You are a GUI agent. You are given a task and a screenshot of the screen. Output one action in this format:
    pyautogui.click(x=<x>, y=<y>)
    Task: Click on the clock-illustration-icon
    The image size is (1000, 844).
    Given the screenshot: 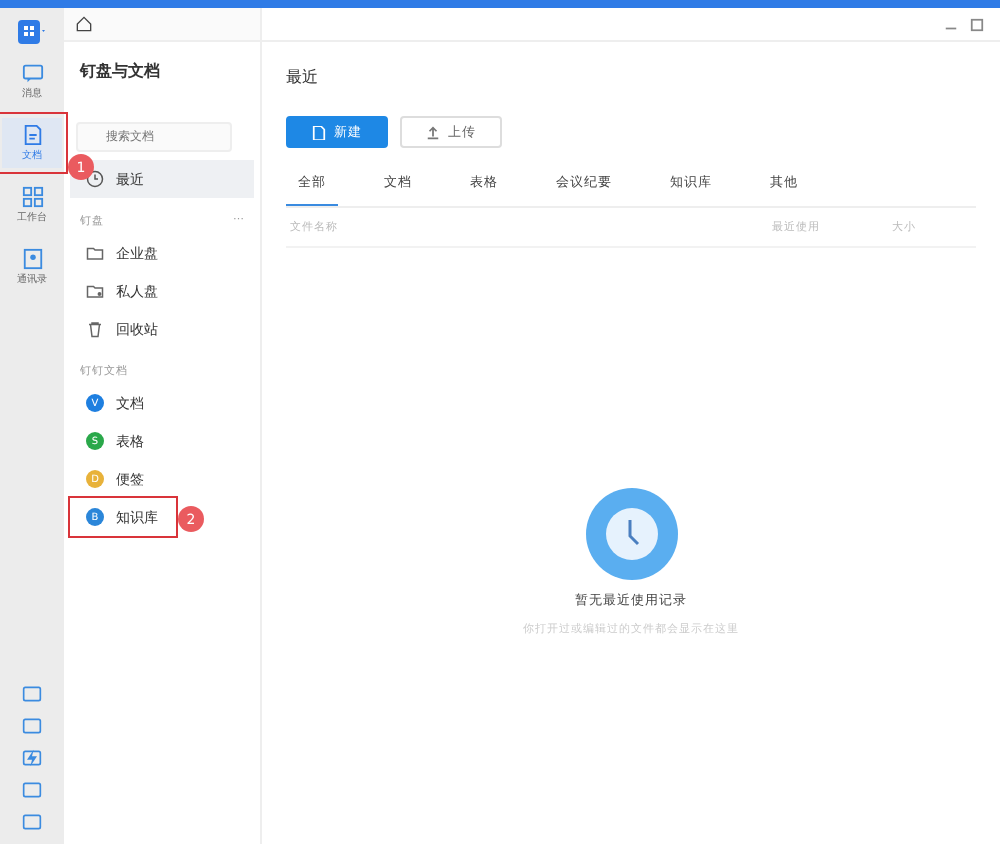 What is the action you would take?
    pyautogui.click(x=631, y=534)
    